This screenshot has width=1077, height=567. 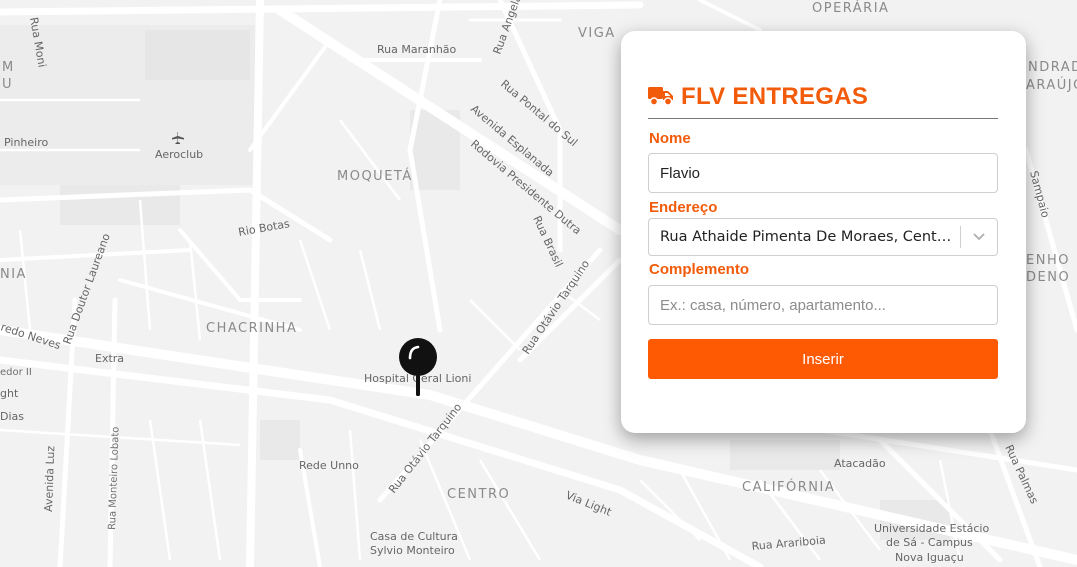 I want to click on truck-icon, so click(x=660, y=96).